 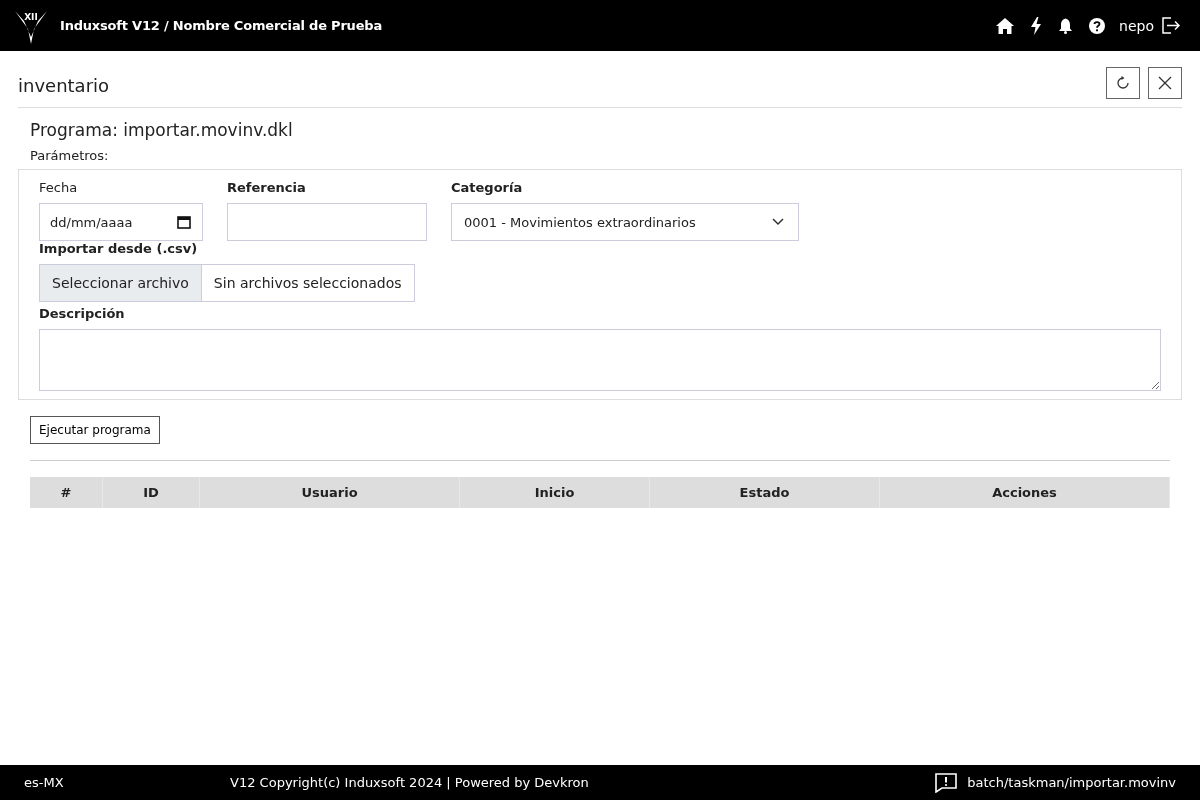 What do you see at coordinates (1071, 782) in the screenshot?
I see `program-path: batch/taskman/importar.movinv` at bounding box center [1071, 782].